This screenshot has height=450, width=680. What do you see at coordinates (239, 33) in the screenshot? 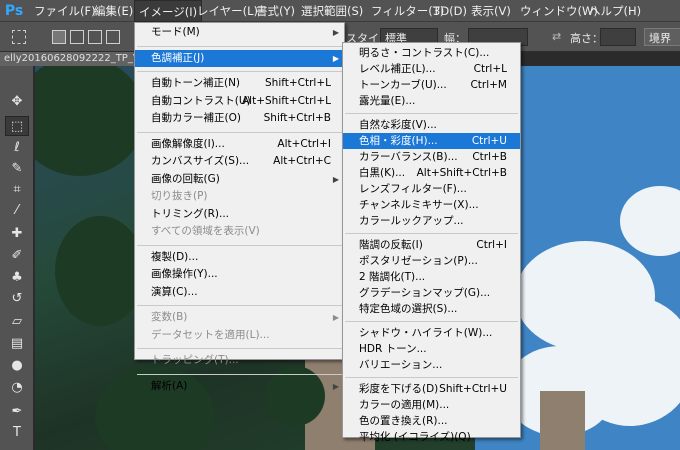
I see `image-menu-item: モード(M) ▶` at bounding box center [239, 33].